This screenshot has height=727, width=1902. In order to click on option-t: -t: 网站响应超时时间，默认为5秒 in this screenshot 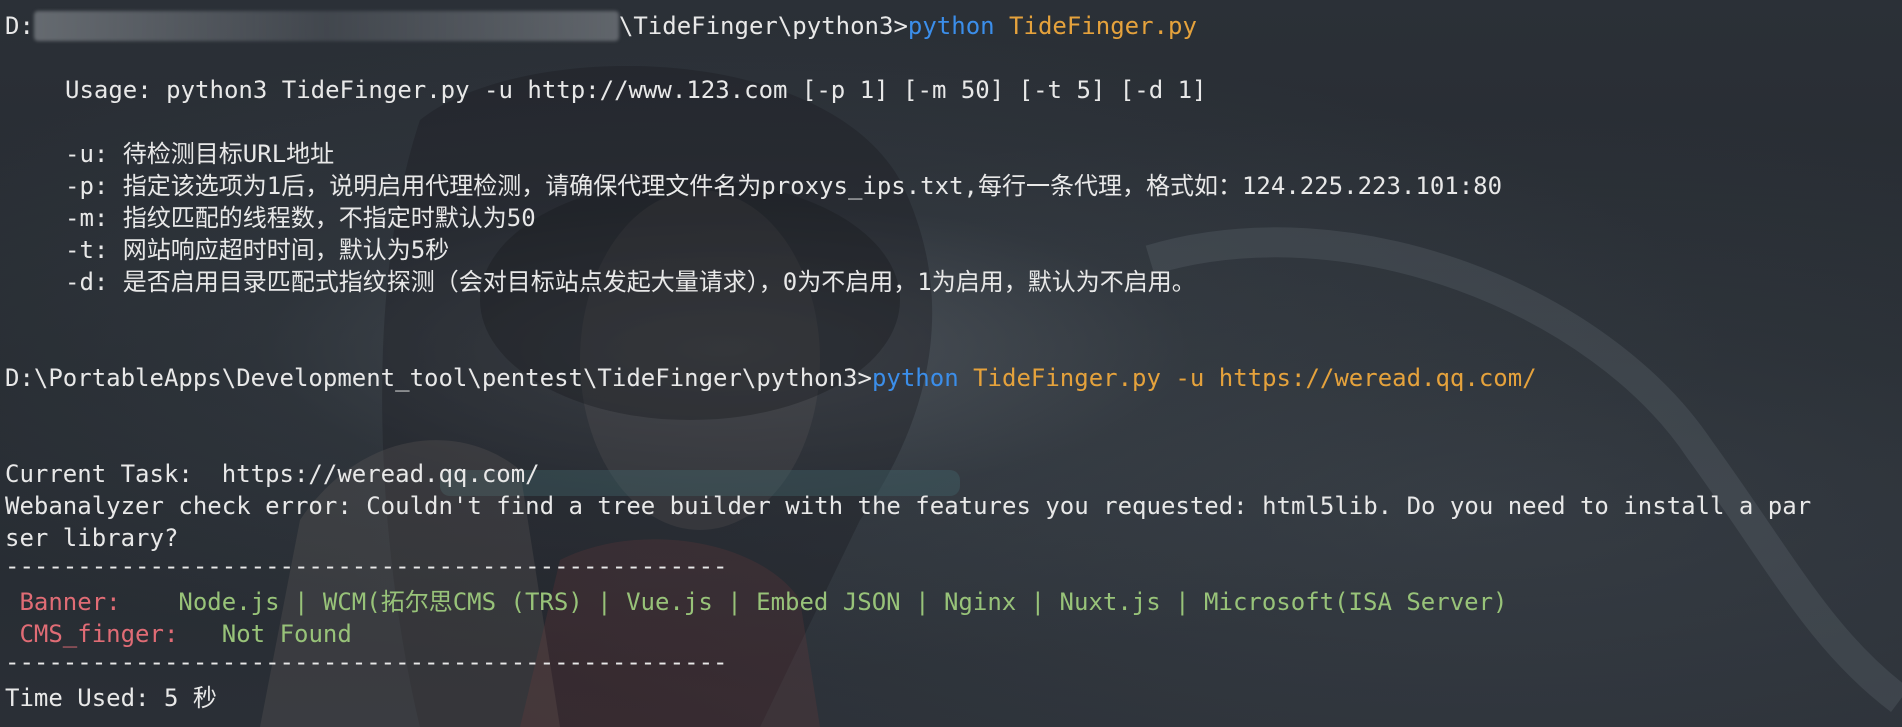, I will do `click(257, 250)`.